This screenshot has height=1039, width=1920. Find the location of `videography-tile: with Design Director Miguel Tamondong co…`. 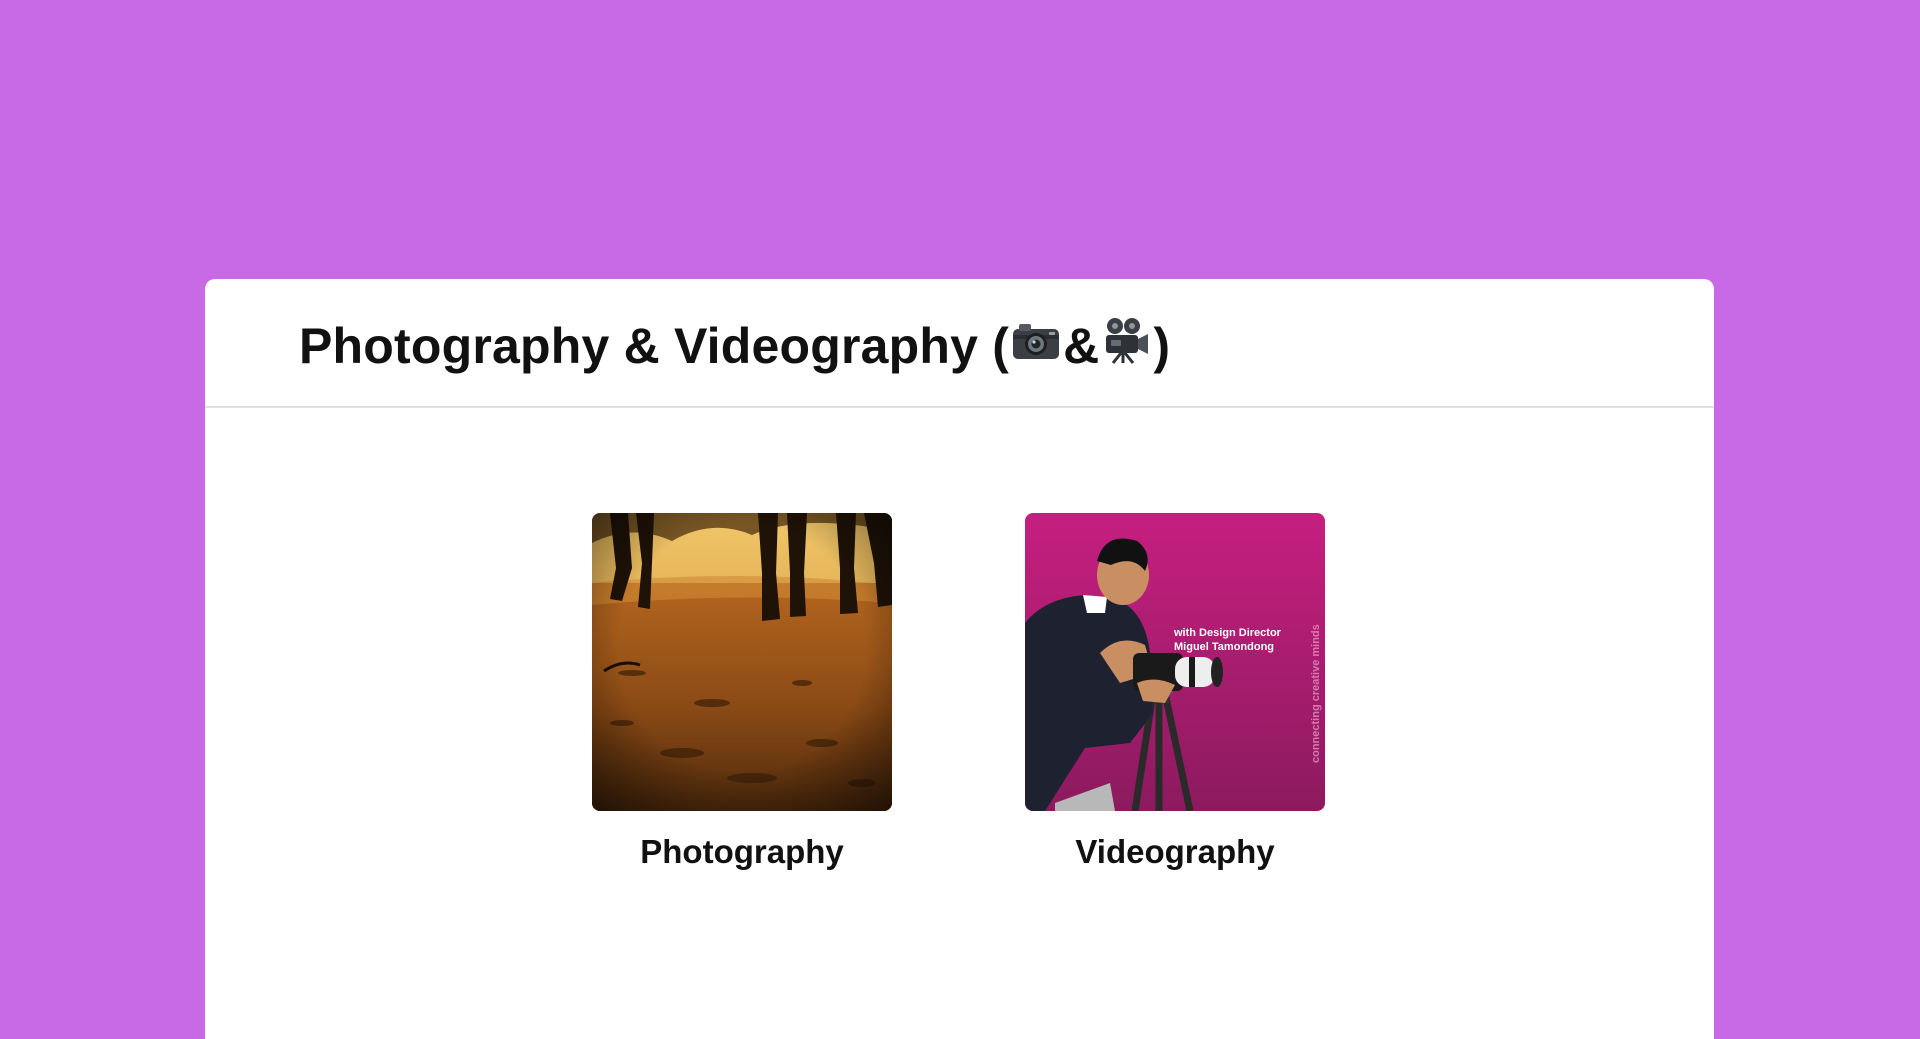

videography-tile: with Design Director Miguel Tamondong co… is located at coordinates (1175, 692).